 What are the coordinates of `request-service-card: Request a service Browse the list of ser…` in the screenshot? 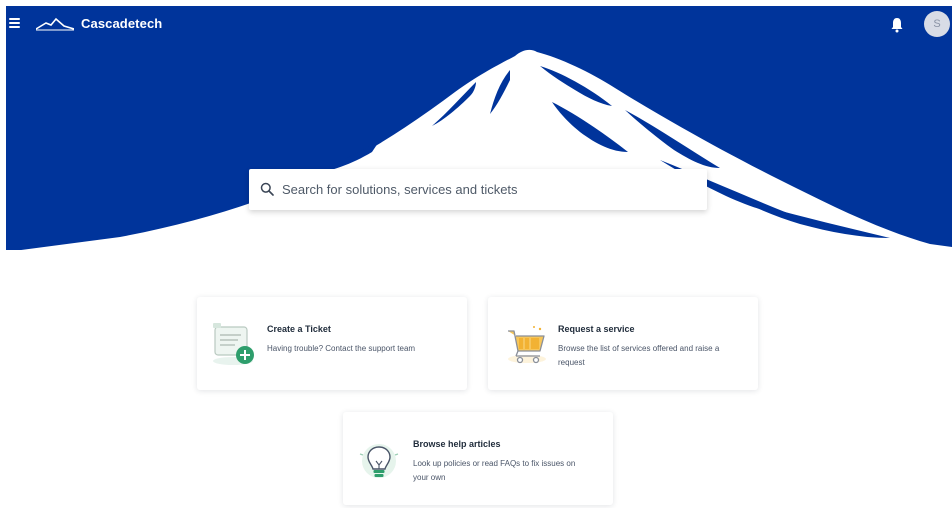 It's located at (623, 343).